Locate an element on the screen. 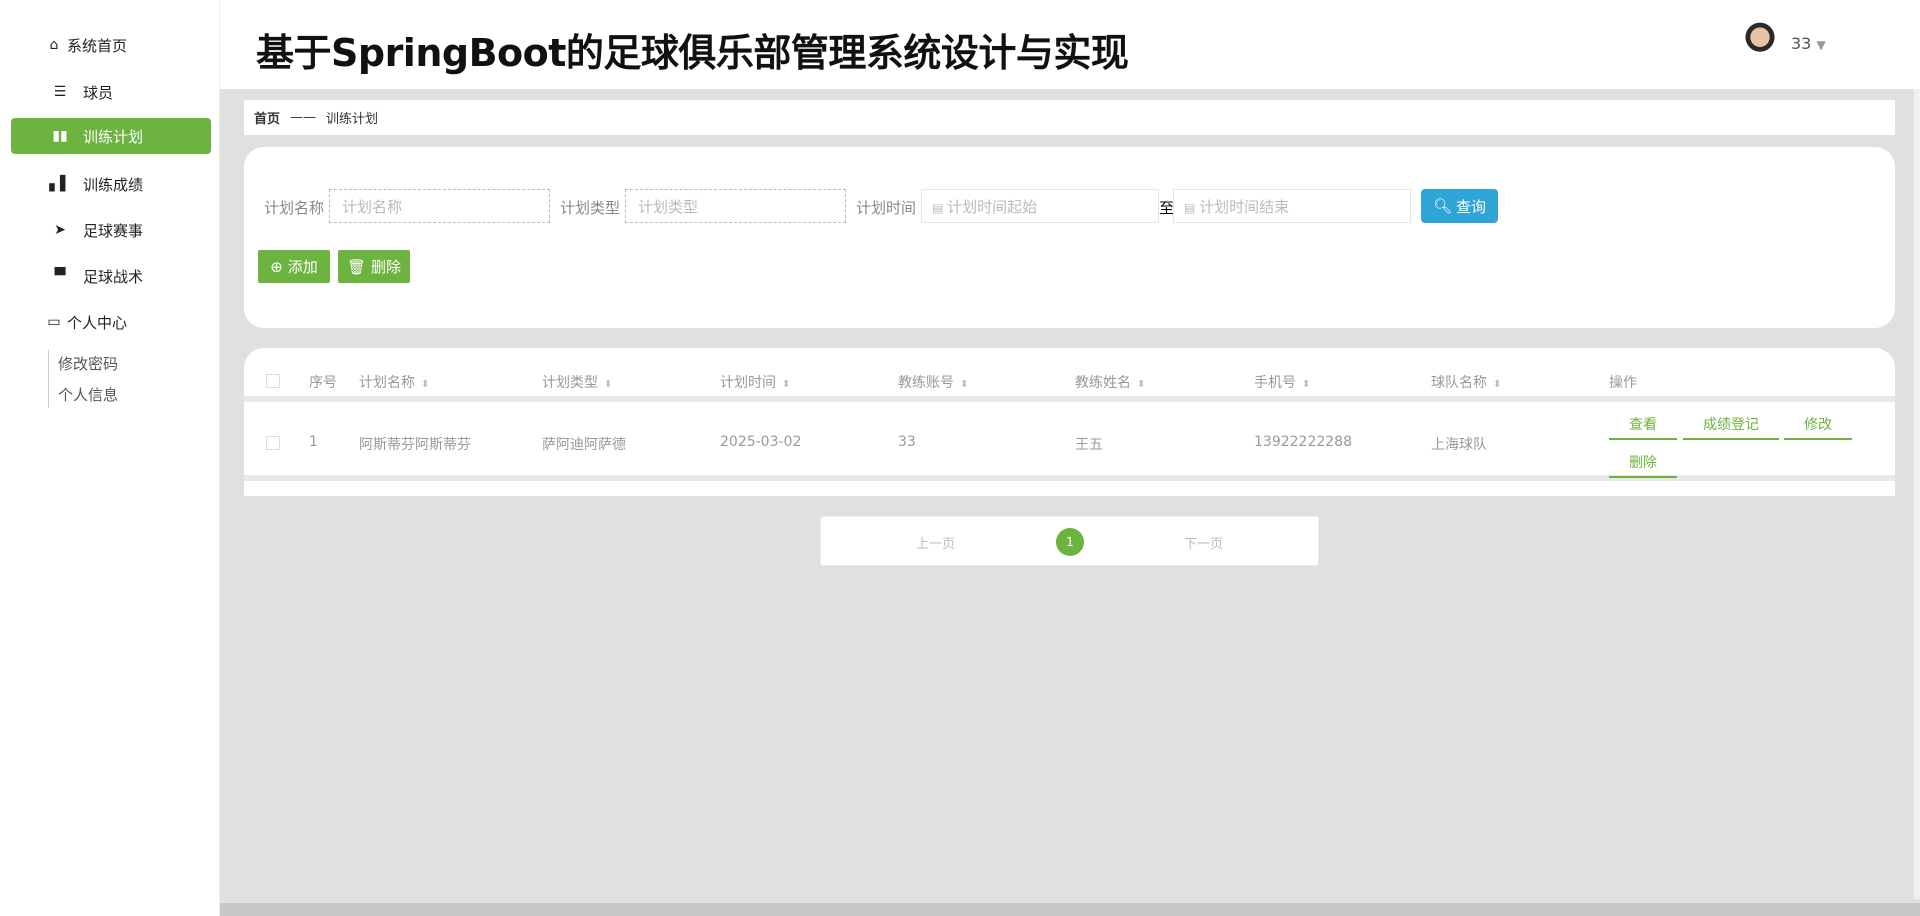 The image size is (1920, 916). plus-circle-icon: ⊕ is located at coordinates (276, 266).